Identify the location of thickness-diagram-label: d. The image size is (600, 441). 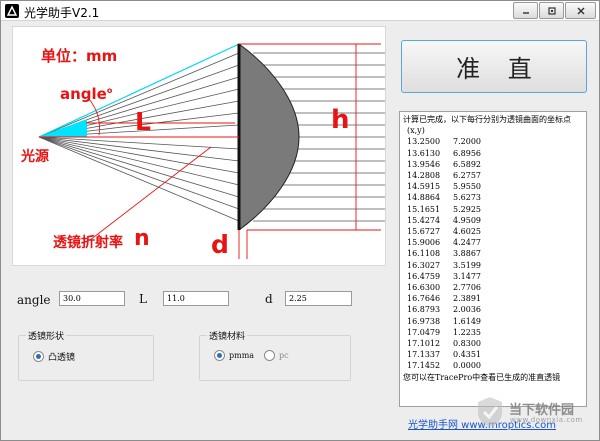
(220, 244).